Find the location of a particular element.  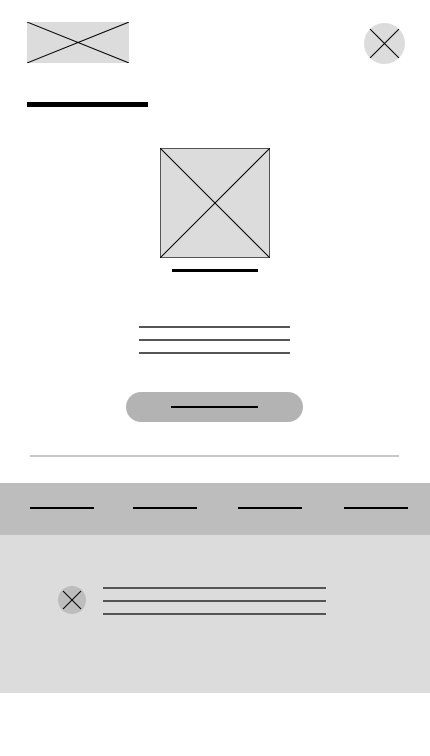

close-button is located at coordinates (384, 43).